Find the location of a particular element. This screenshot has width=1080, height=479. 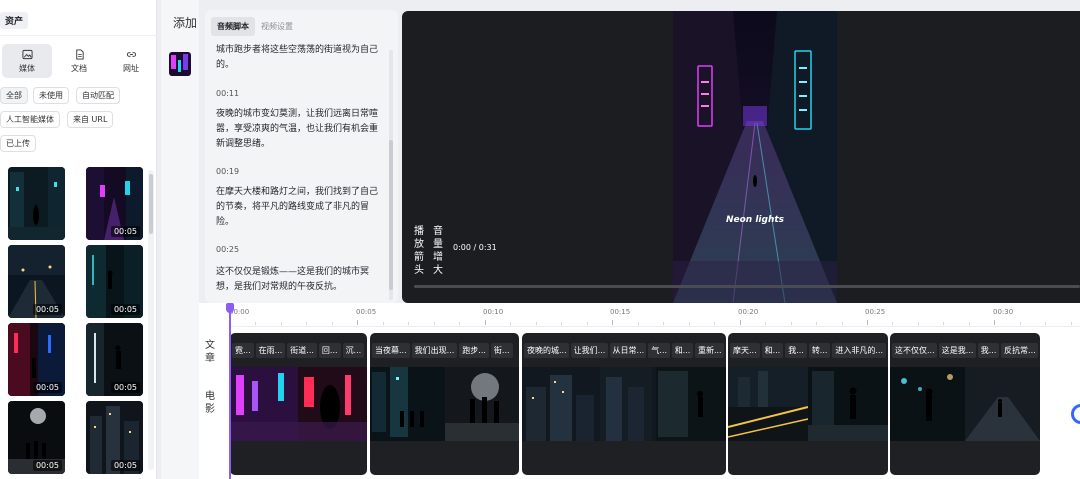

script-scrollbar-thumb is located at coordinates (391, 215).